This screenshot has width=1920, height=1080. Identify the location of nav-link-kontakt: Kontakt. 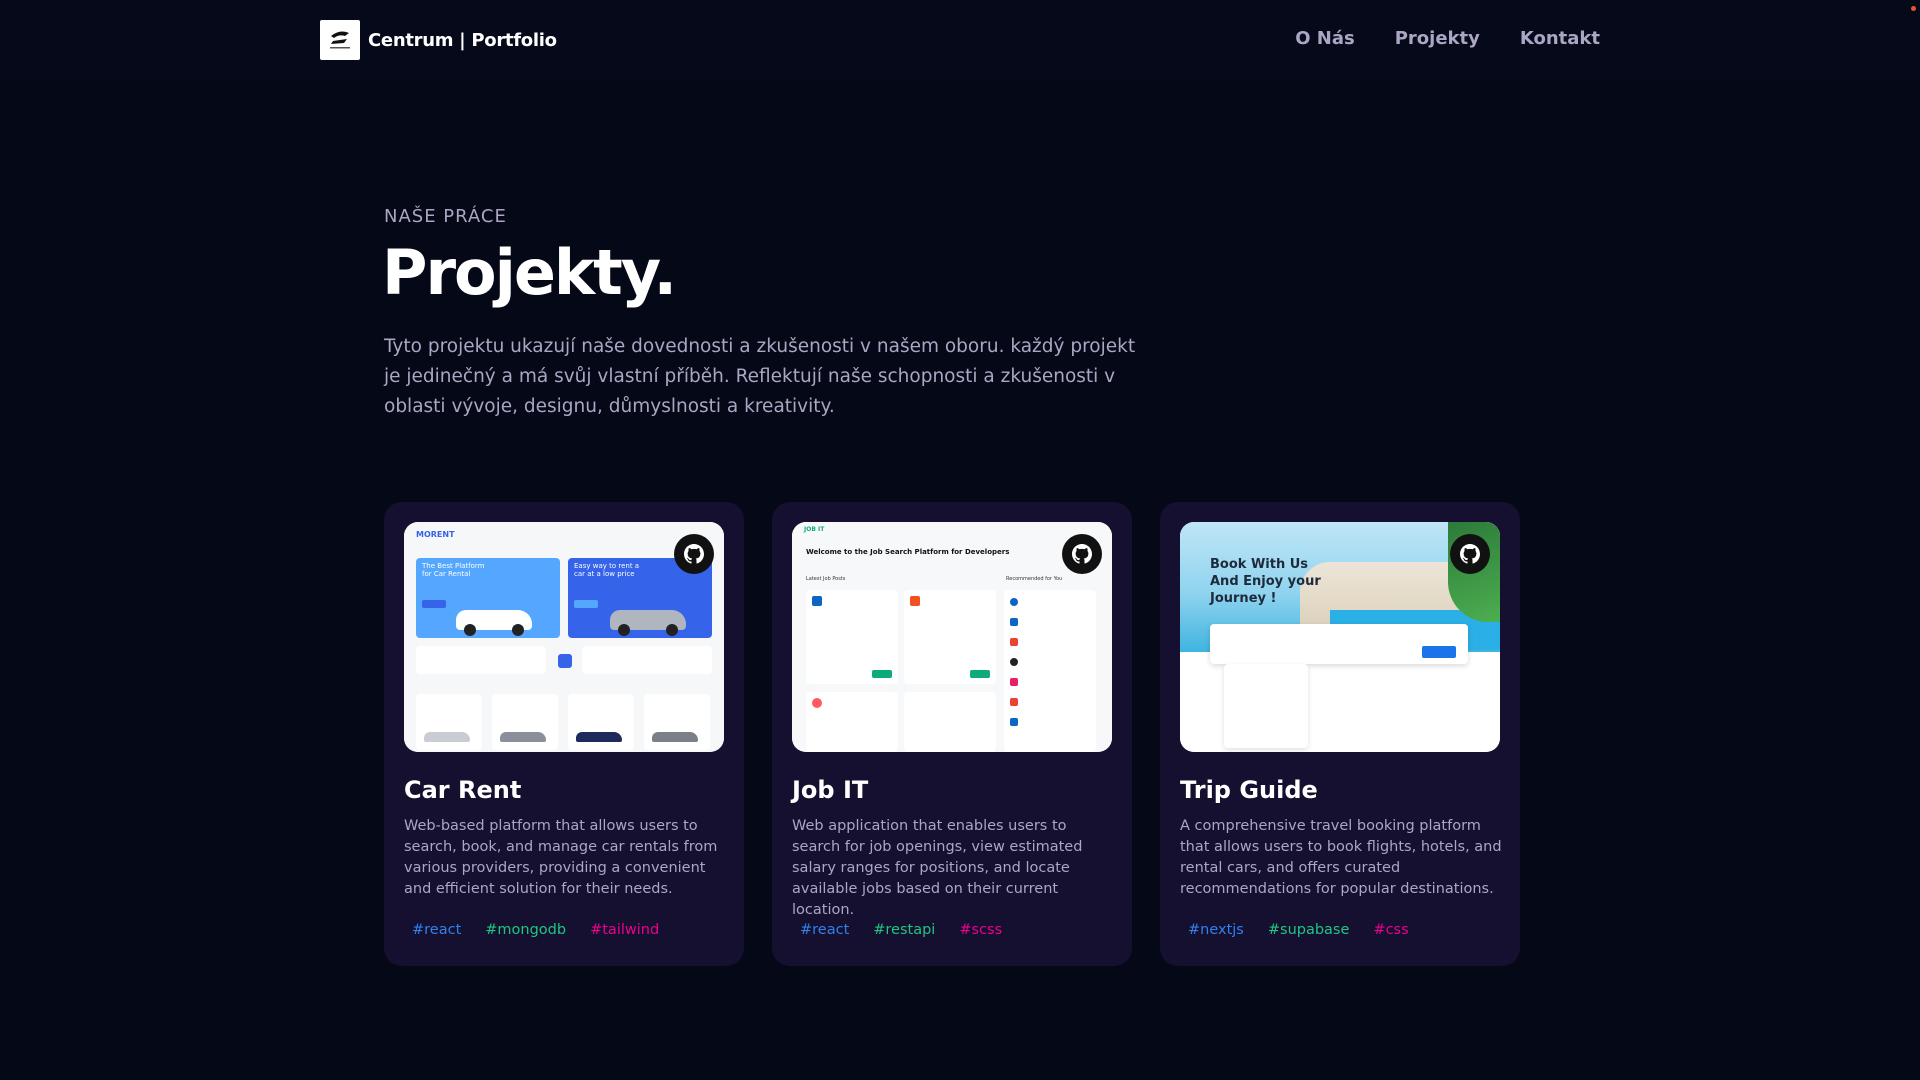
(1560, 38).